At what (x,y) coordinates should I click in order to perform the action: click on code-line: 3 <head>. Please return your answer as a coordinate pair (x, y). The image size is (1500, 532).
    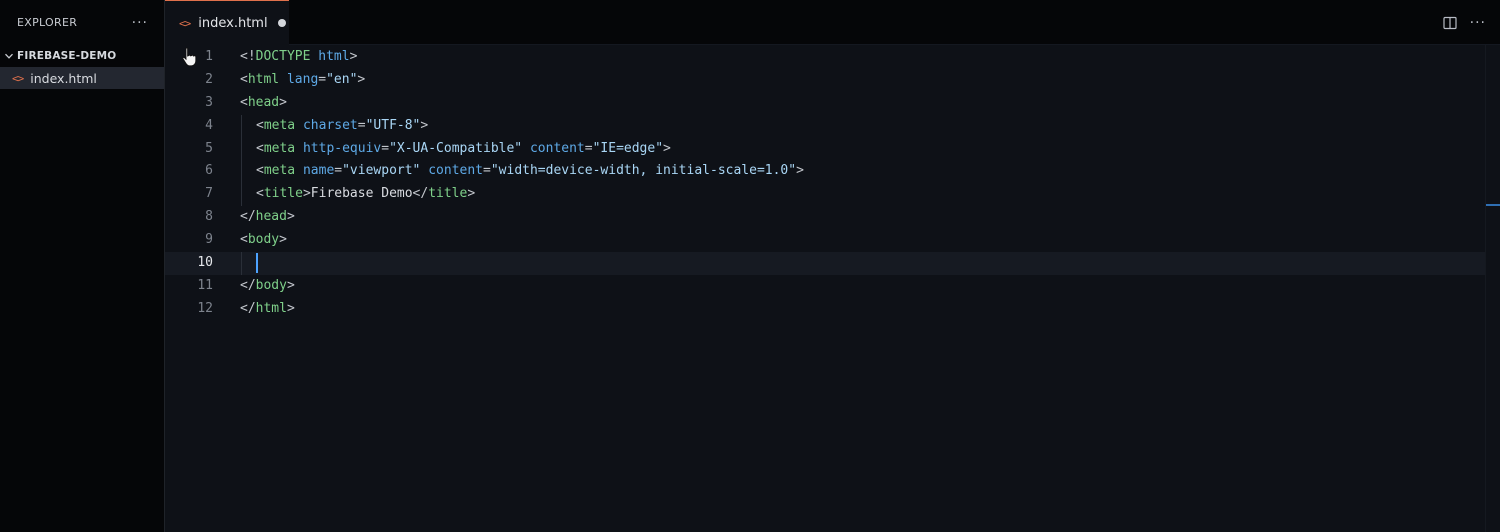
    Looking at the image, I should click on (825, 103).